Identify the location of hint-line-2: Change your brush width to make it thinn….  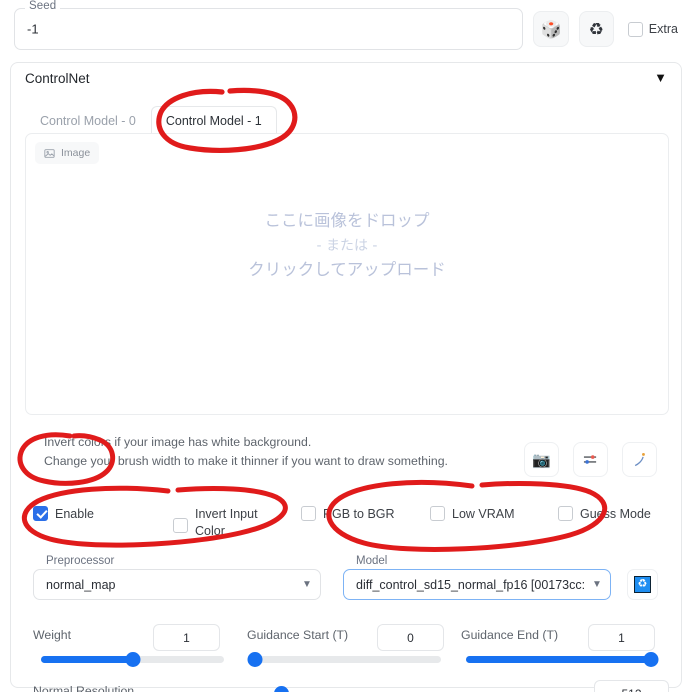
(246, 461).